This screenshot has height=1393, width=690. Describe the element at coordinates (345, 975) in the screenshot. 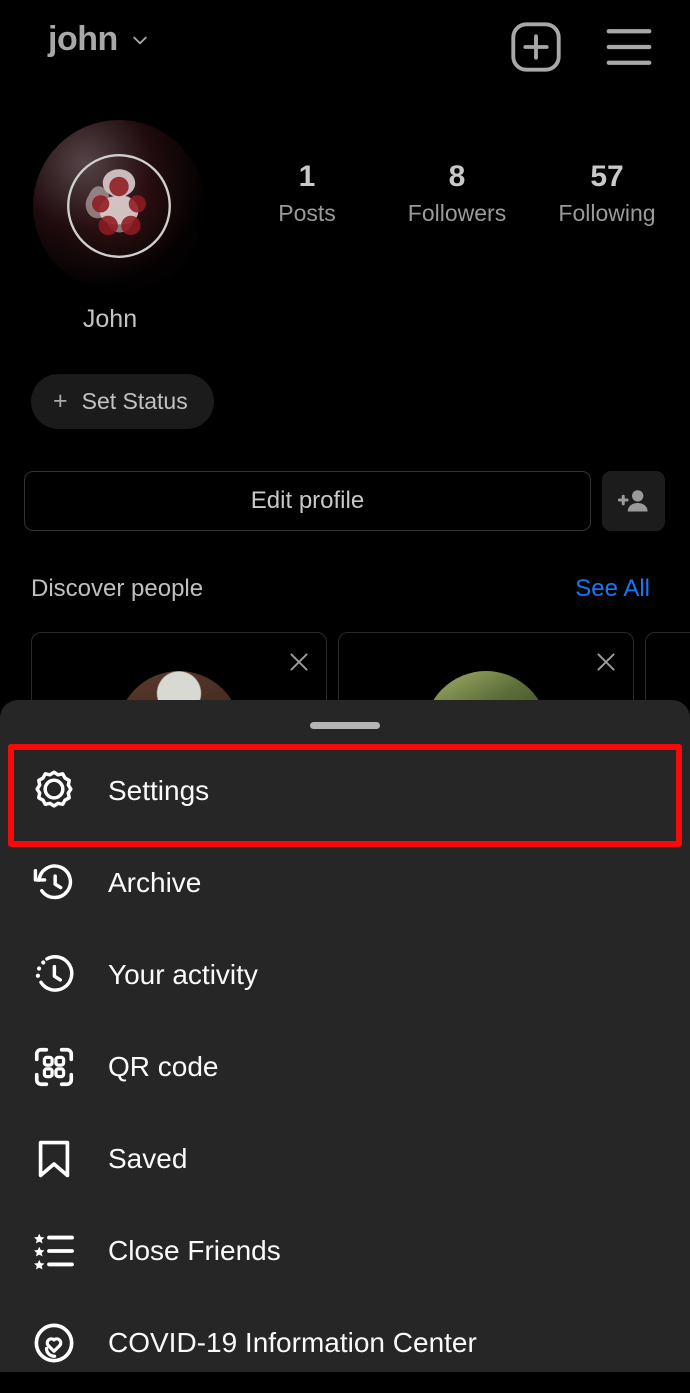

I see `menu-item-your-activity: Your activity` at that location.